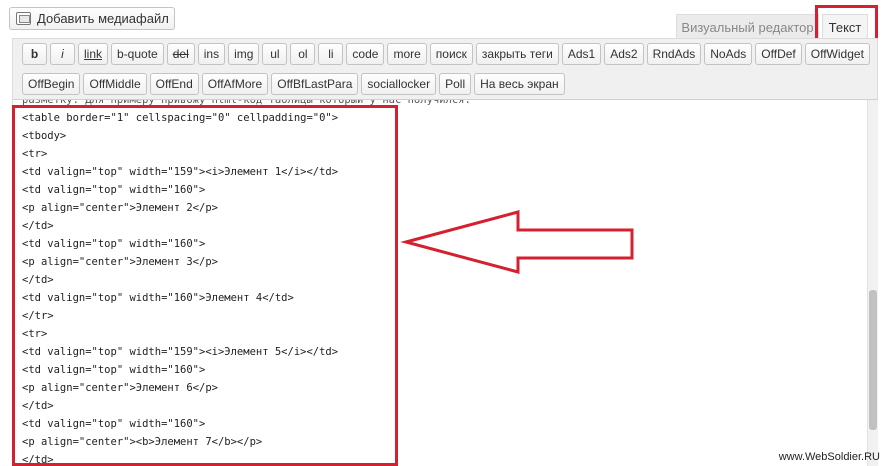 The height and width of the screenshot is (466, 886). Describe the element at coordinates (34, 54) in the screenshot. I see `qt-b-button: b` at that location.